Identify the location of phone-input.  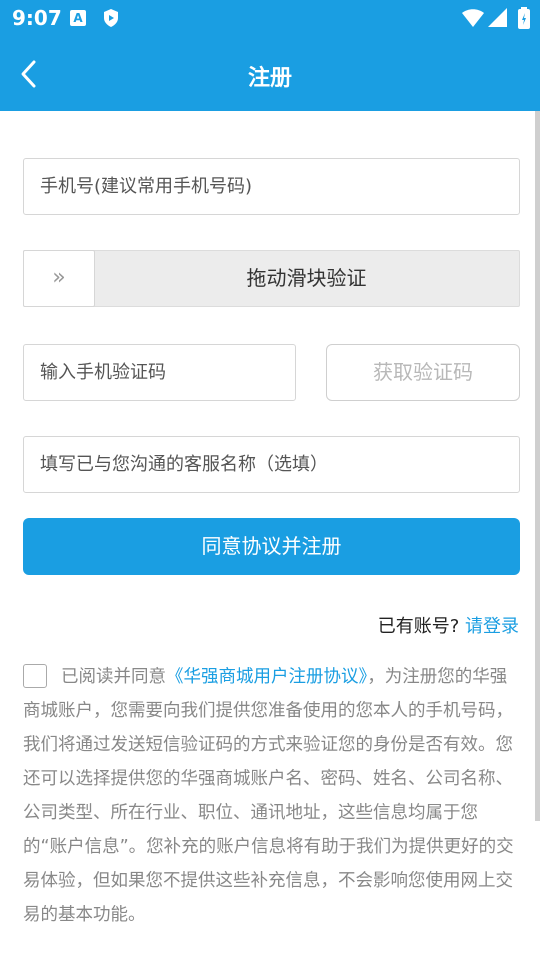
(271, 186).